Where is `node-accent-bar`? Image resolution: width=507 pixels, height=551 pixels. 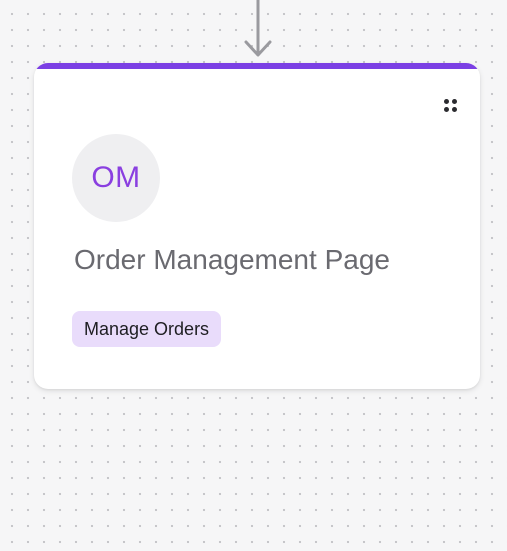 node-accent-bar is located at coordinates (257, 66).